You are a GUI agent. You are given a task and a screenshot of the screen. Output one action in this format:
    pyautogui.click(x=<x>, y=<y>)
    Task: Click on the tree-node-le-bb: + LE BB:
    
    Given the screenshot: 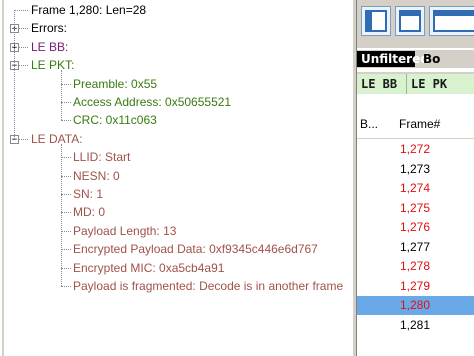 What is the action you would take?
    pyautogui.click(x=176, y=47)
    